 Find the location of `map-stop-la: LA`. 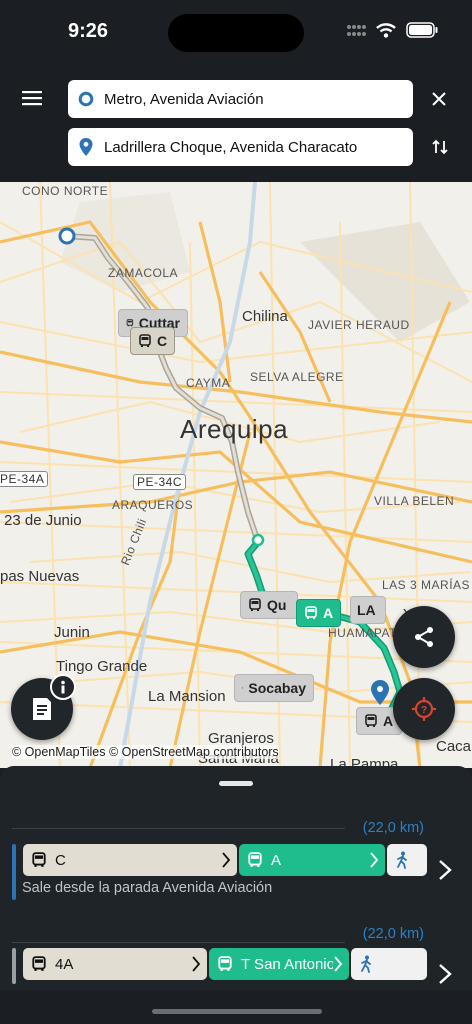

map-stop-la: LA is located at coordinates (368, 610).